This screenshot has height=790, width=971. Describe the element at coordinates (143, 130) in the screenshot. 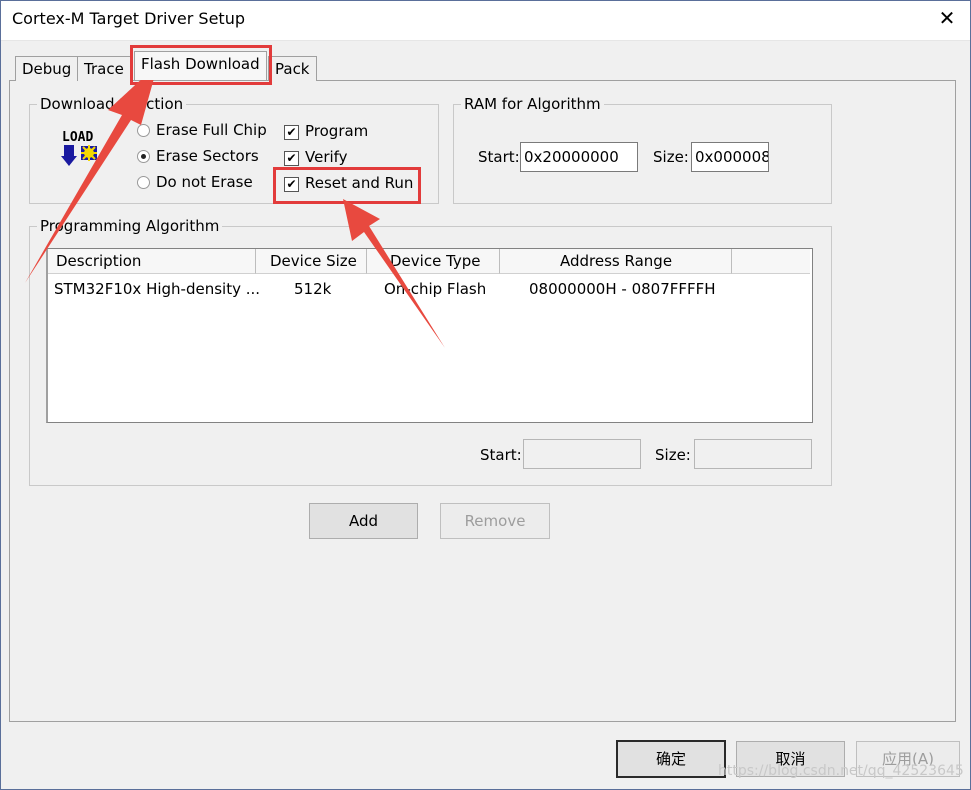

I see `radio-erase-full-chip` at that location.